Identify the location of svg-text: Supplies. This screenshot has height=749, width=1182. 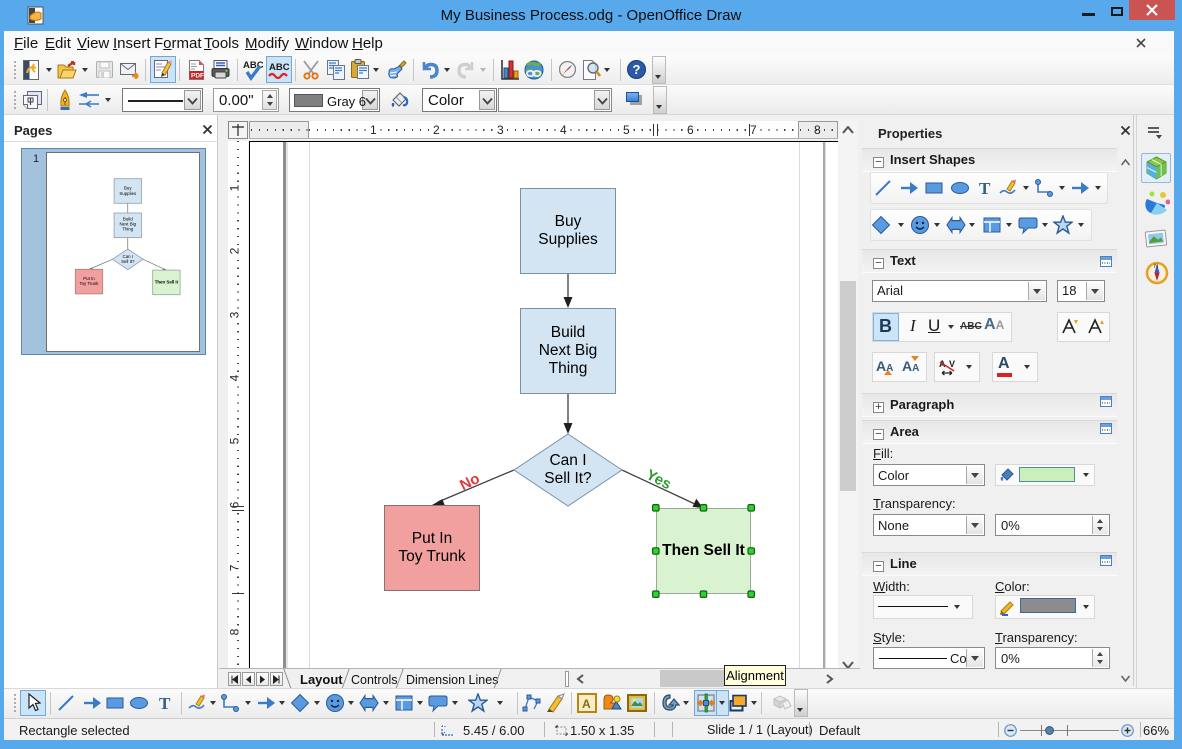
(128, 193).